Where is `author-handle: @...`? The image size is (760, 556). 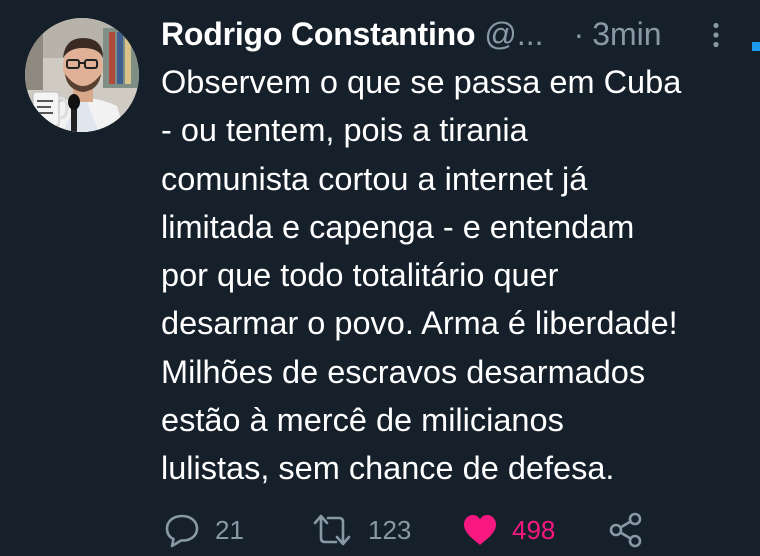 author-handle: @... is located at coordinates (513, 34).